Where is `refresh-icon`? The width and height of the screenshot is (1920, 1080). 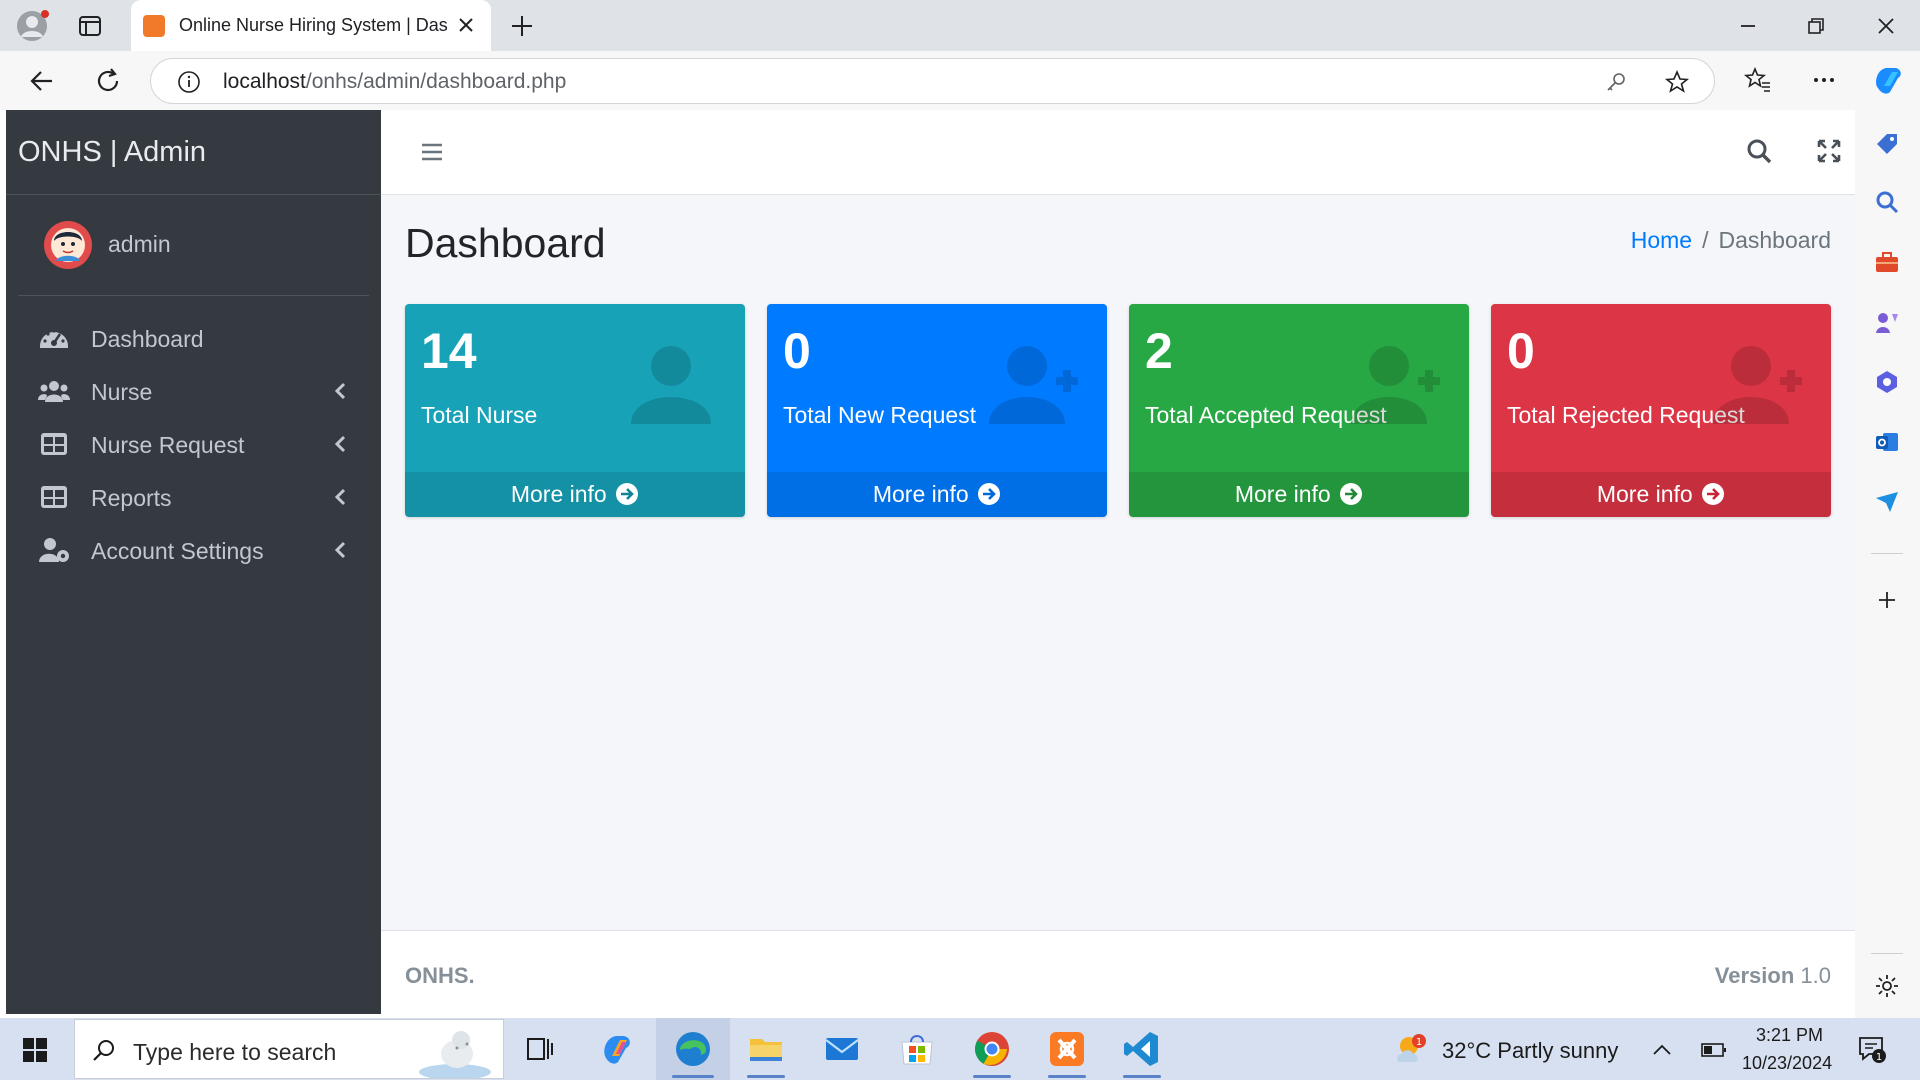 refresh-icon is located at coordinates (108, 81).